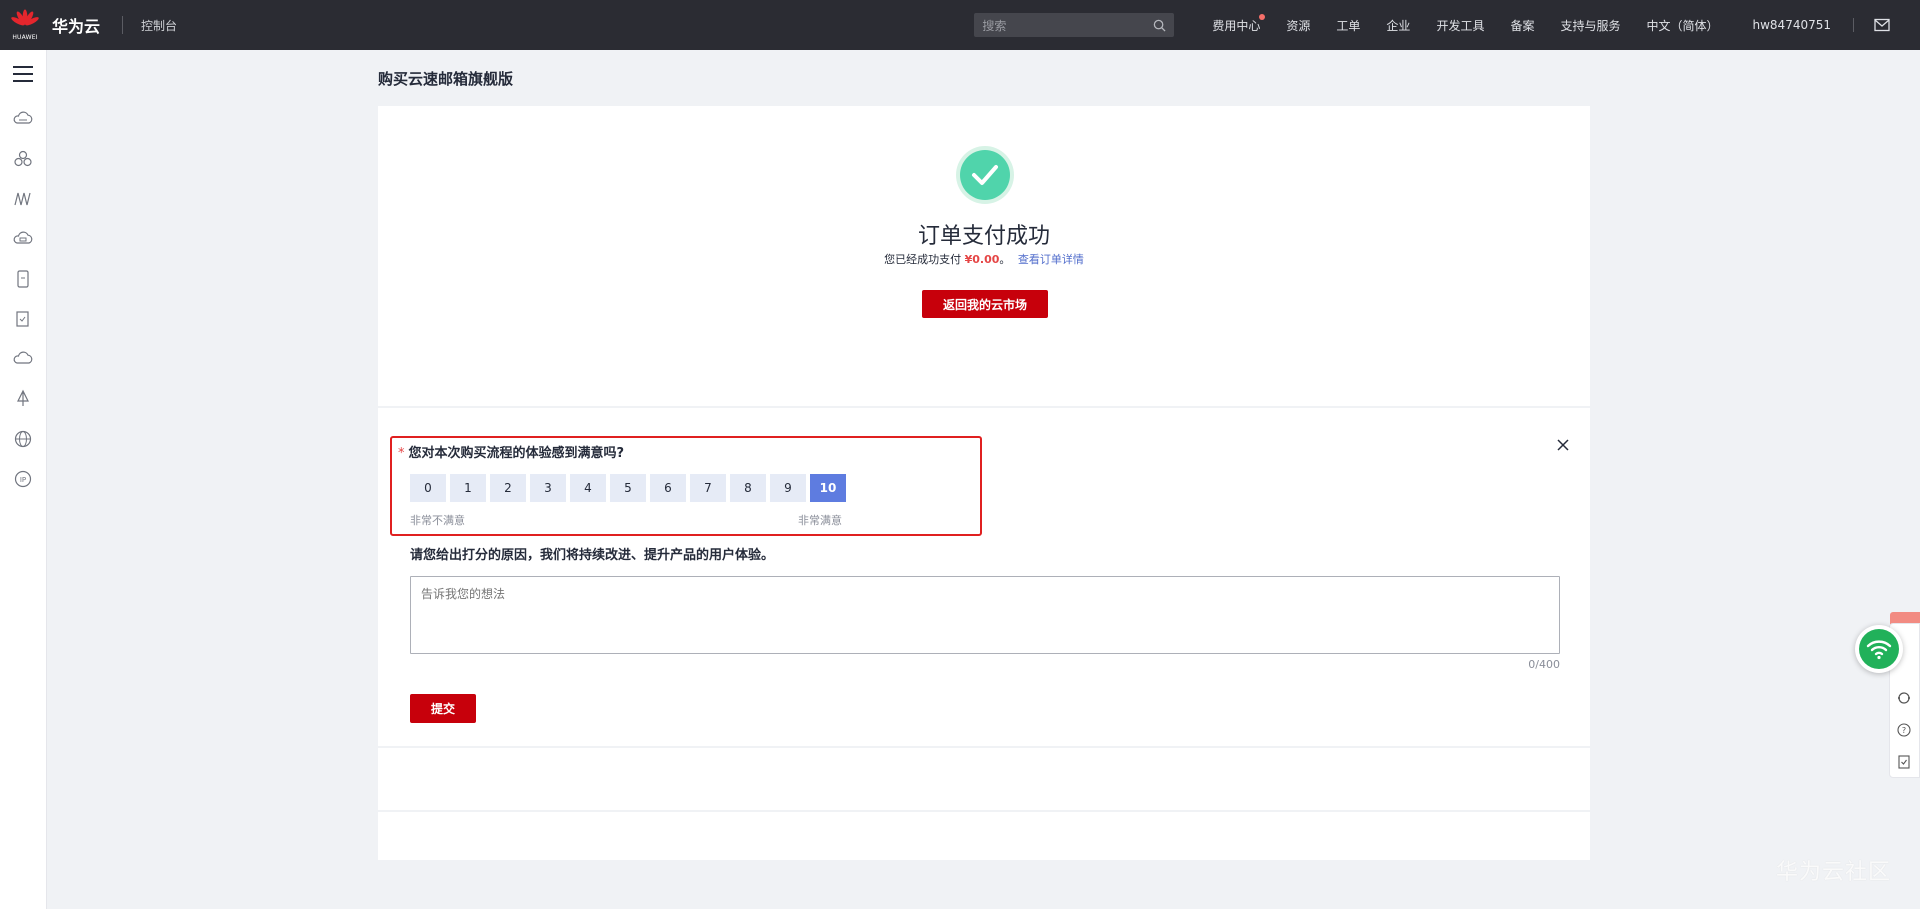 This screenshot has width=1920, height=909. I want to click on nav-support: 支持与服务, so click(1590, 25).